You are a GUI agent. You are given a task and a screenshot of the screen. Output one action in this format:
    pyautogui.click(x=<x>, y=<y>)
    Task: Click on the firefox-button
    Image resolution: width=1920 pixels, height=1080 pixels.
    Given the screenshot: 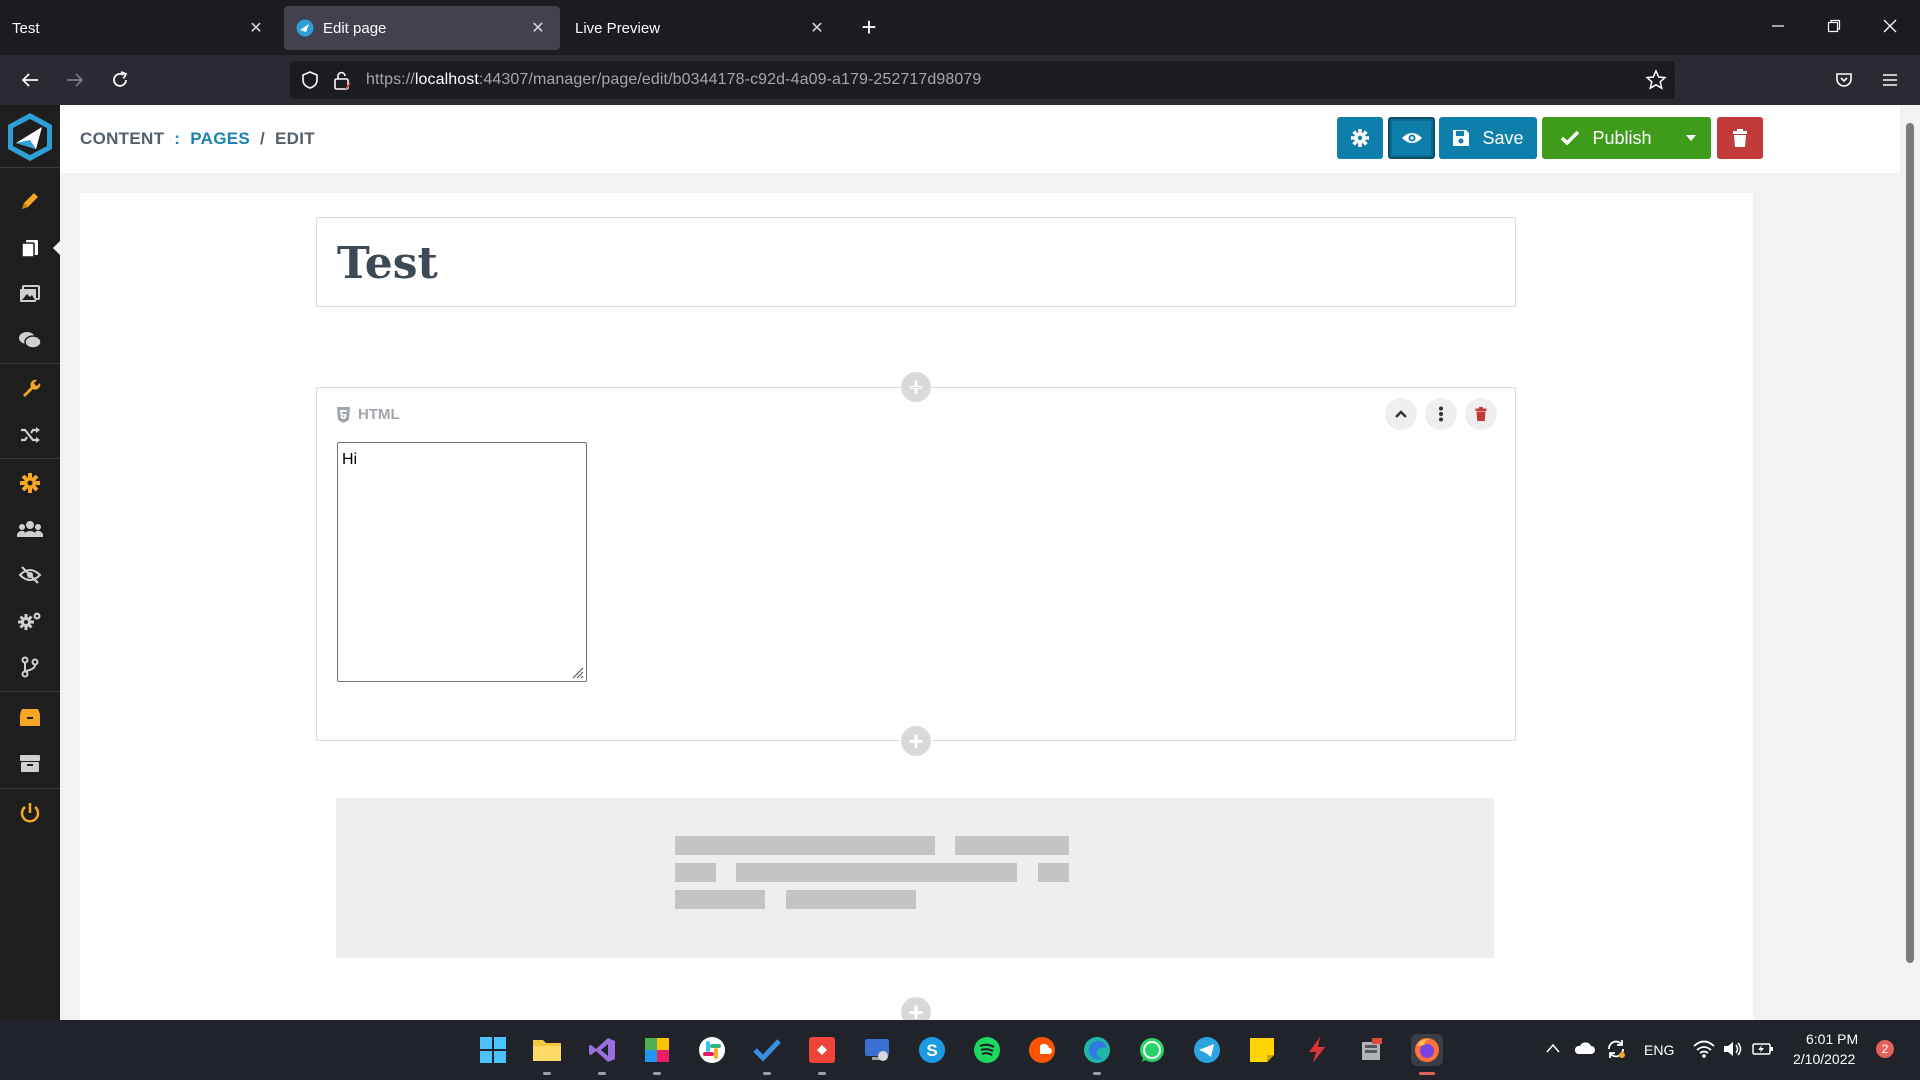 What is the action you would take?
    pyautogui.click(x=1427, y=1050)
    